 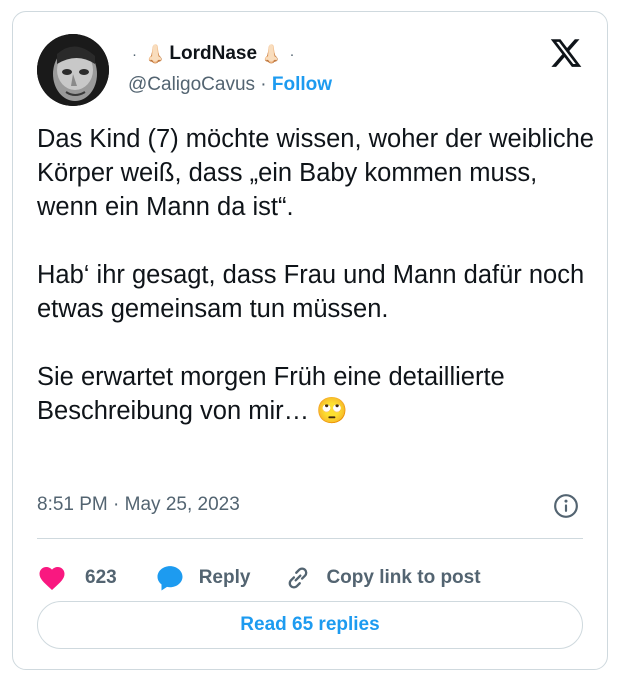 I want to click on x-logo-icon, so click(x=566, y=53).